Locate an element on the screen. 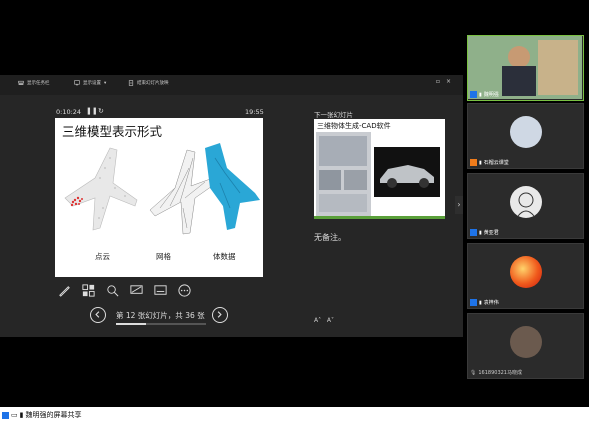  participant-tile: 🎙 161890321马晓成 is located at coordinates (525, 346).